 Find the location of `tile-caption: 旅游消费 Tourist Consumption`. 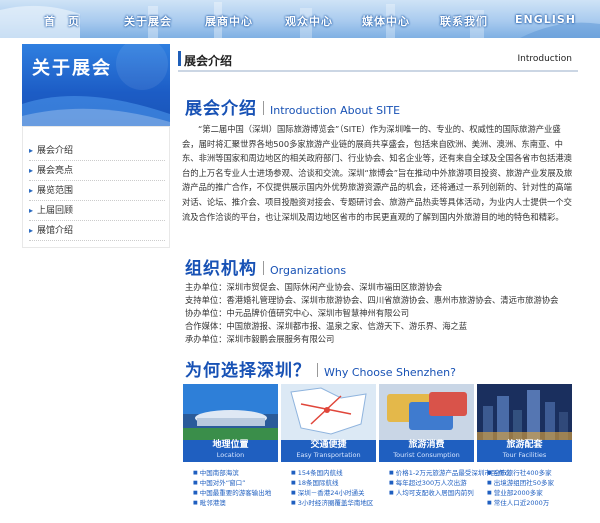

tile-caption: 旅游消费 Tourist Consumption is located at coordinates (426, 451).